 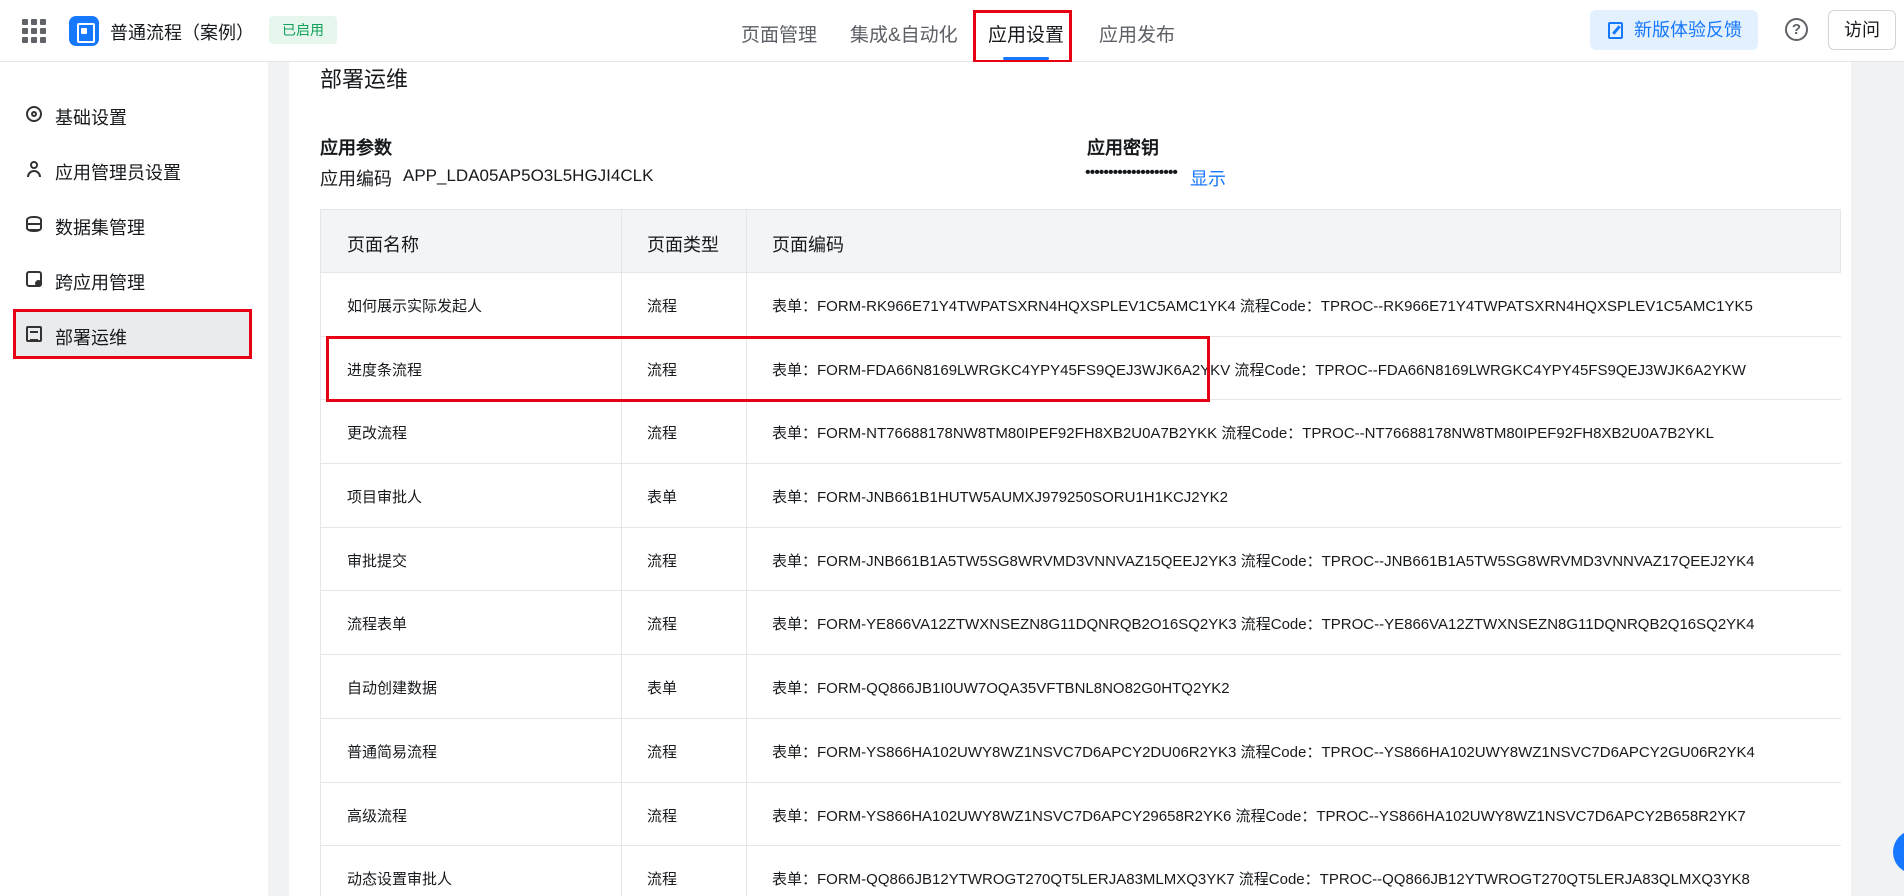 I want to click on feedback-label: 新版体验反馈, so click(x=1688, y=30).